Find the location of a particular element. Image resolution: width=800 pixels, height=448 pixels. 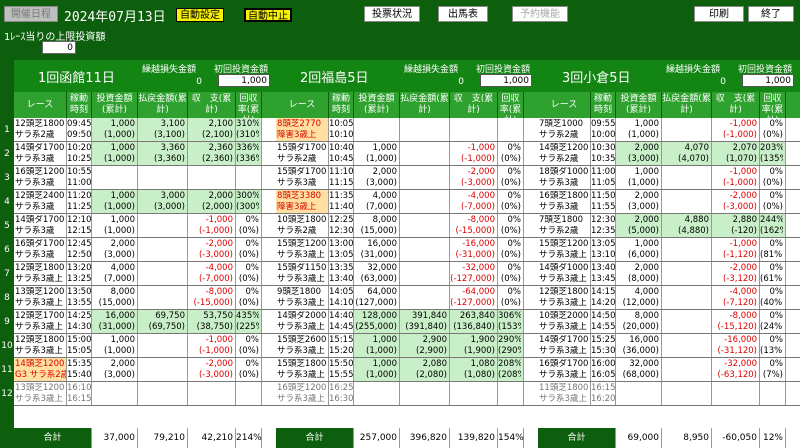

kaisai-button: 開催日程 is located at coordinates (31, 14).